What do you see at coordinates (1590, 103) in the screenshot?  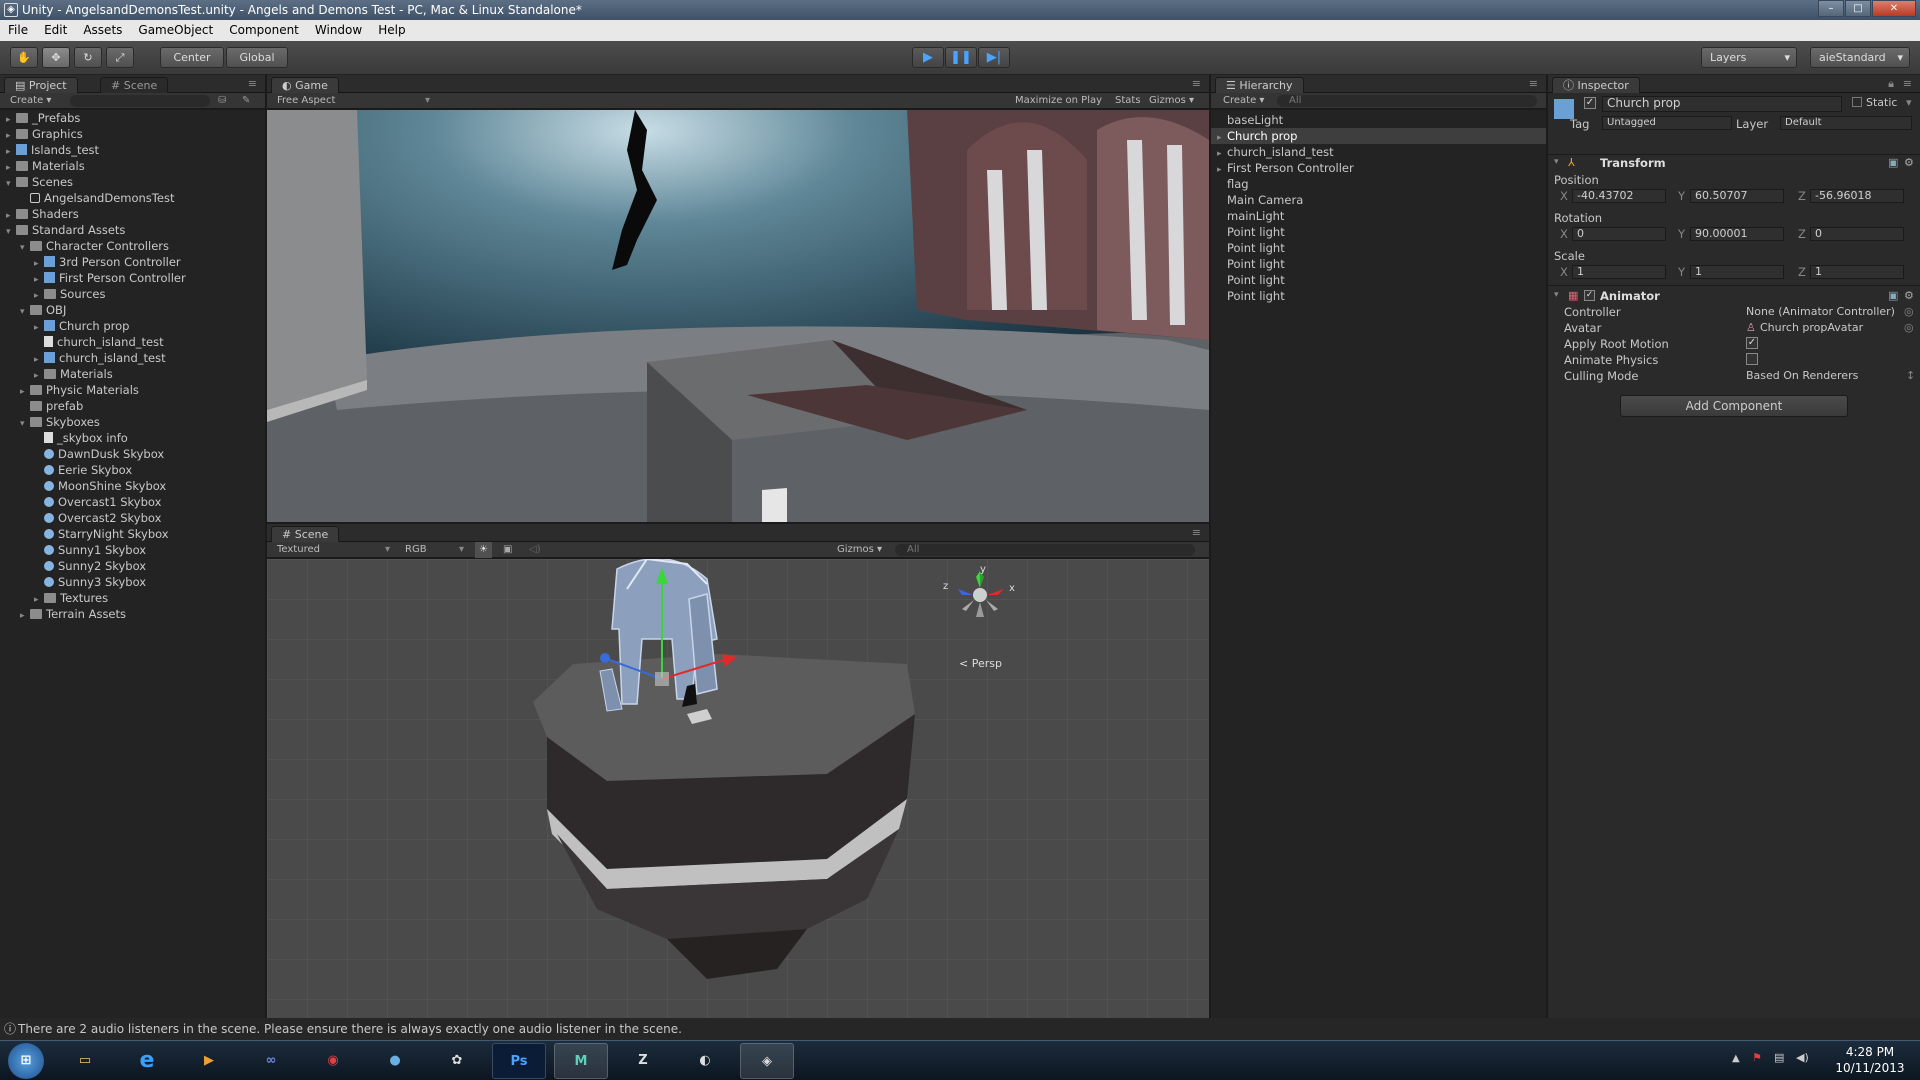 I see `active-checkbox: ✓` at bounding box center [1590, 103].